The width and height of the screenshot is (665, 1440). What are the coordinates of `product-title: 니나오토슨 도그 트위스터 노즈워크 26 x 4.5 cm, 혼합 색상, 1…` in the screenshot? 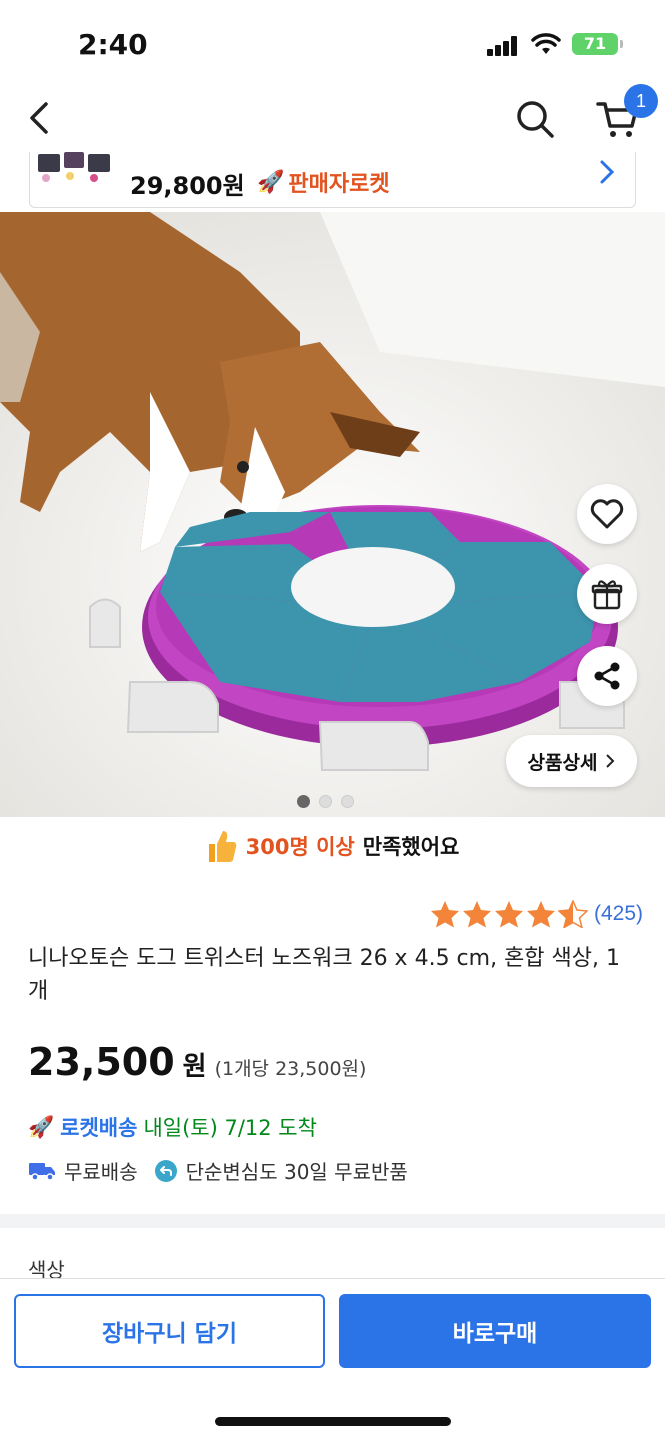 It's located at (324, 975).